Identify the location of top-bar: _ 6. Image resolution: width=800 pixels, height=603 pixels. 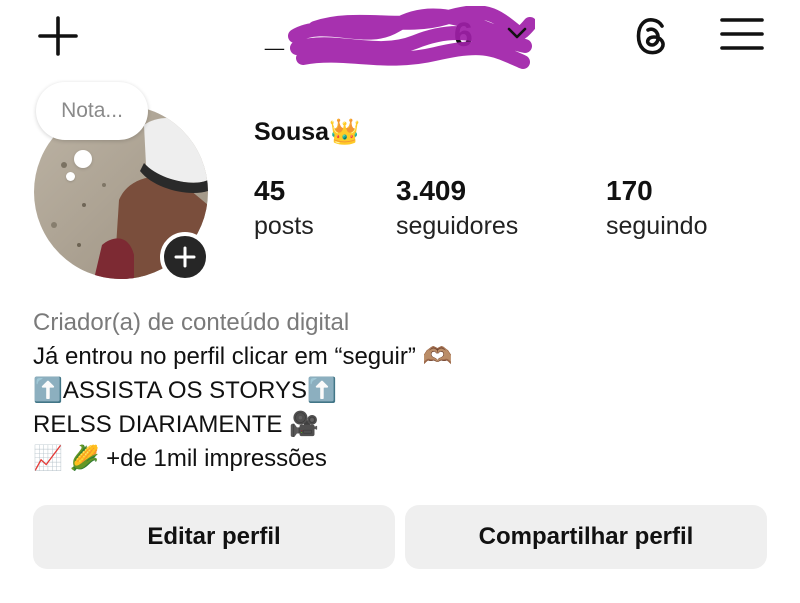
(400, 40).